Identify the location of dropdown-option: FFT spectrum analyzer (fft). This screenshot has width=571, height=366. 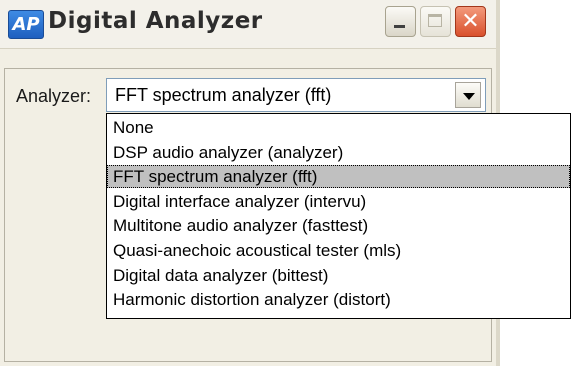
(338, 177).